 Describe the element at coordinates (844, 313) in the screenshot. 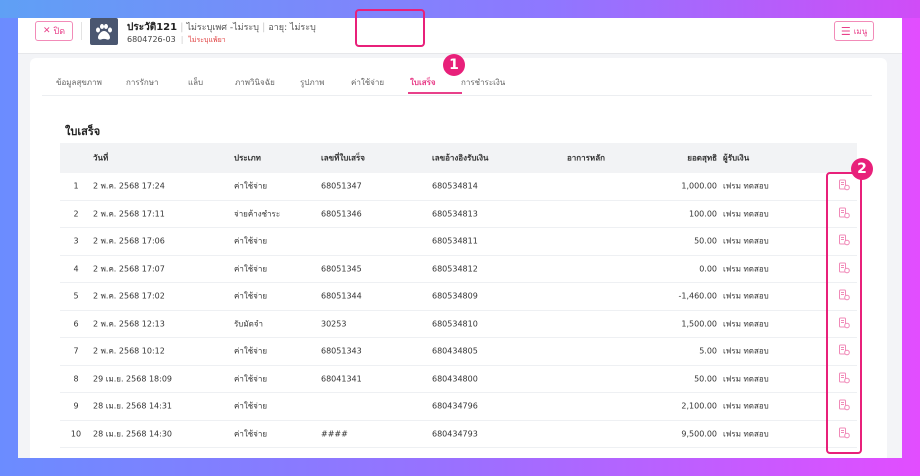

I see `highlight-box-actions` at that location.